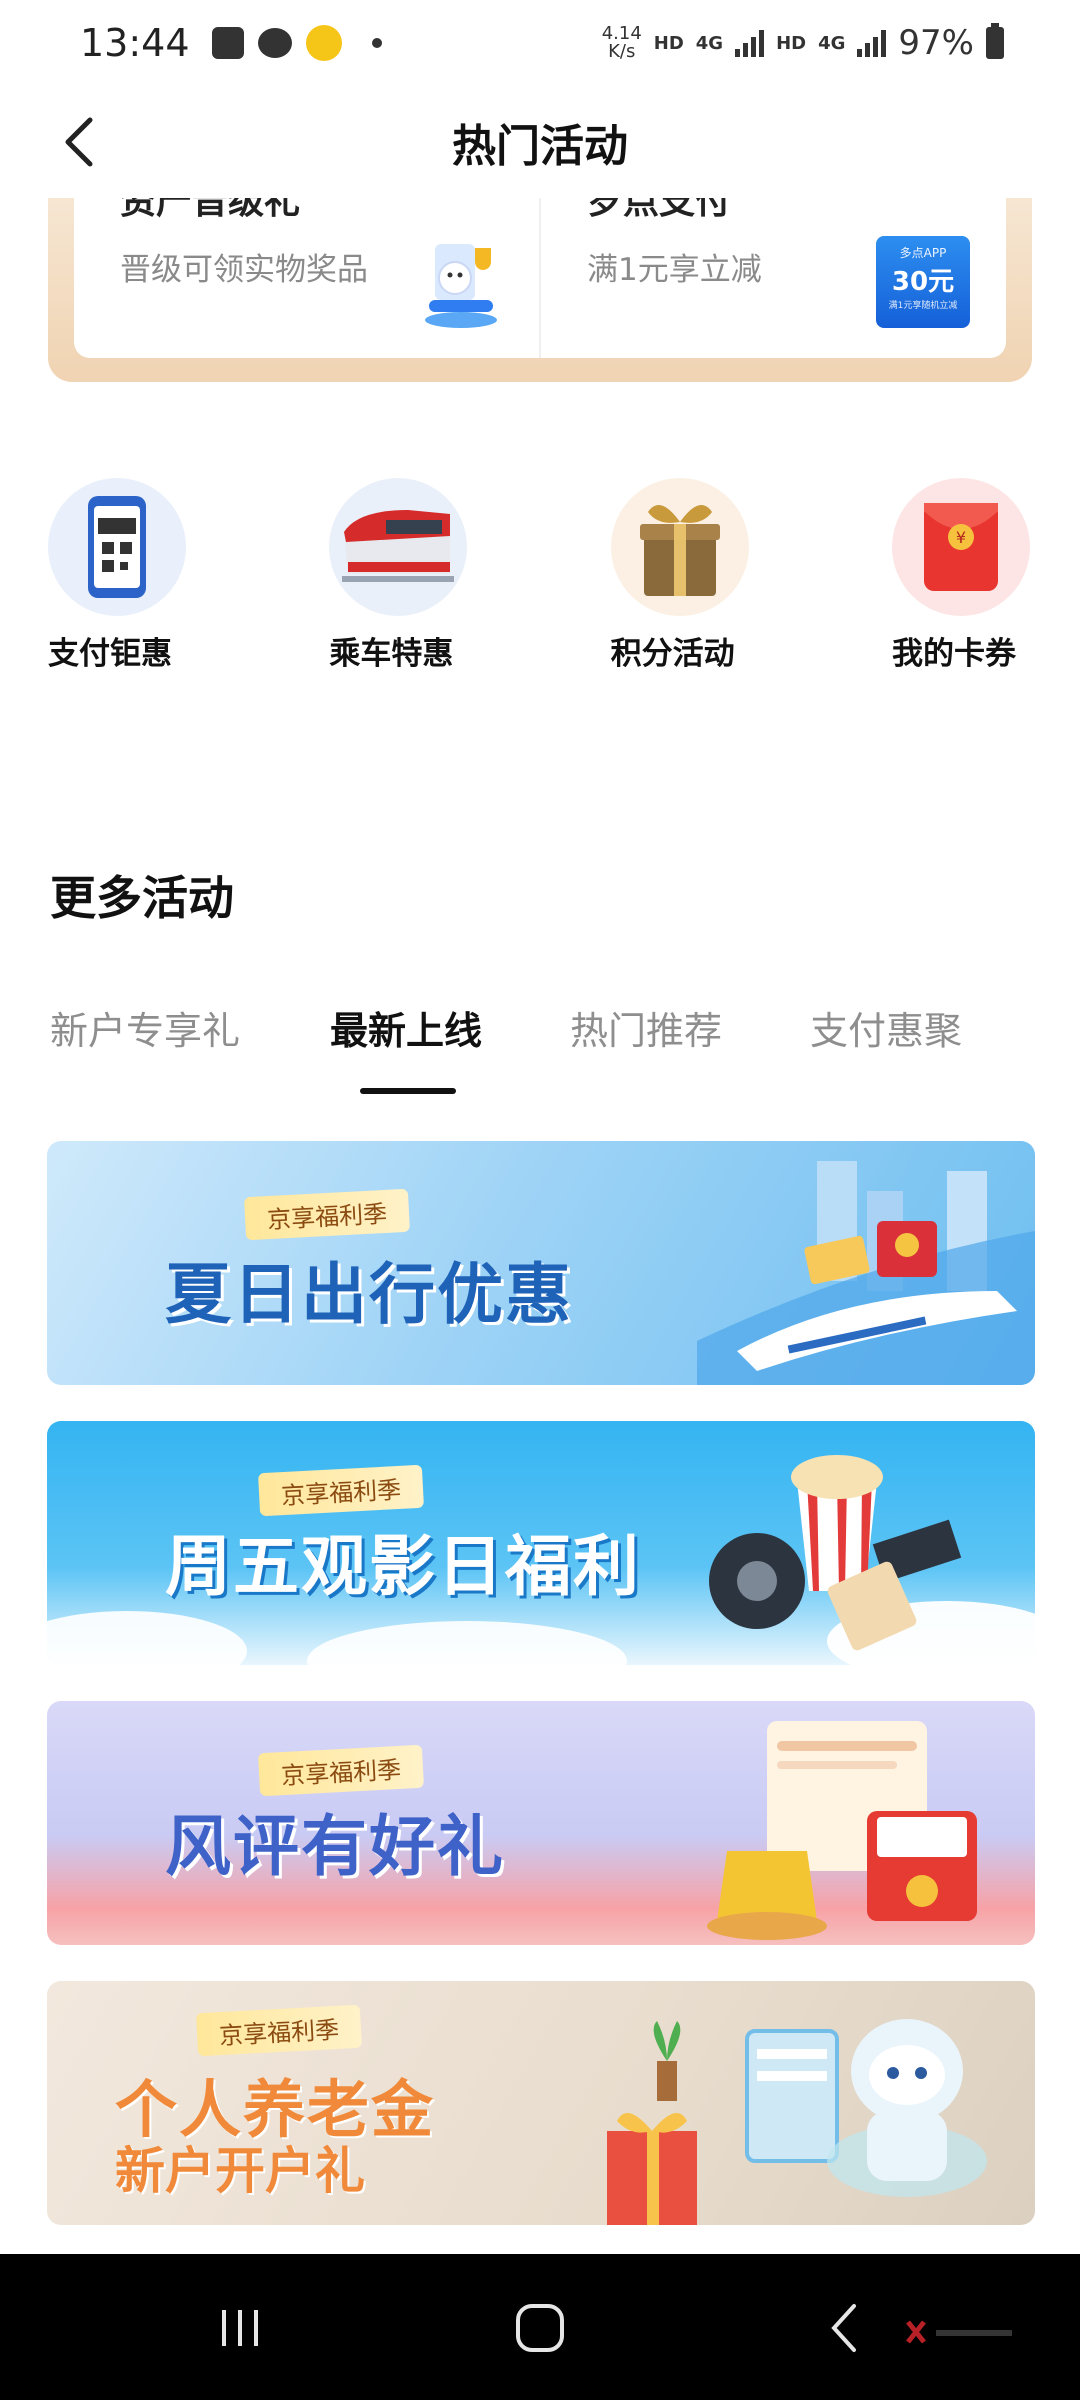 The height and width of the screenshot is (2400, 1080). What do you see at coordinates (832, 43) in the screenshot?
I see `network-type-2: 4G` at bounding box center [832, 43].